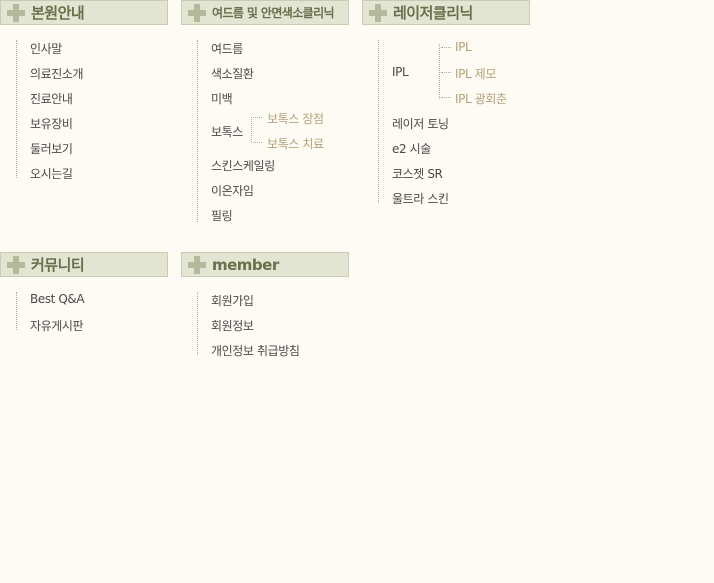 This screenshot has width=714, height=583. Describe the element at coordinates (243, 165) in the screenshot. I see `menu-item-scaling: 스킨스케일링` at that location.